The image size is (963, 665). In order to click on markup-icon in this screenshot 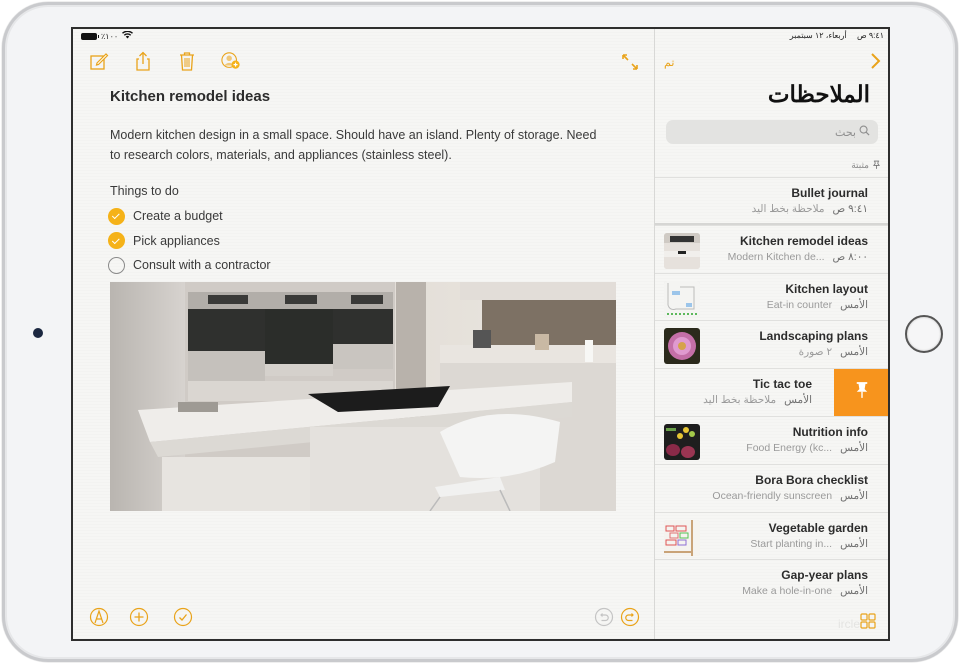, I will do `click(99, 617)`.